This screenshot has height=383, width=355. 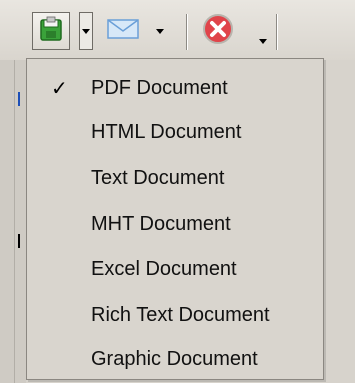 I want to click on menu-item-html-document: HTML Document, so click(x=175, y=132).